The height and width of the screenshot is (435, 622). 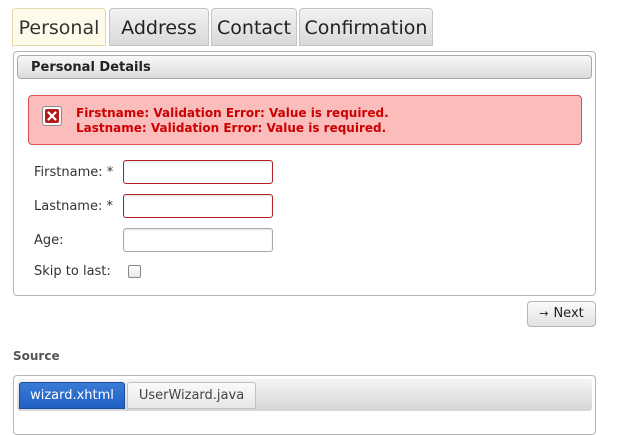 What do you see at coordinates (304, 67) in the screenshot?
I see `panel-title: Personal Details` at bounding box center [304, 67].